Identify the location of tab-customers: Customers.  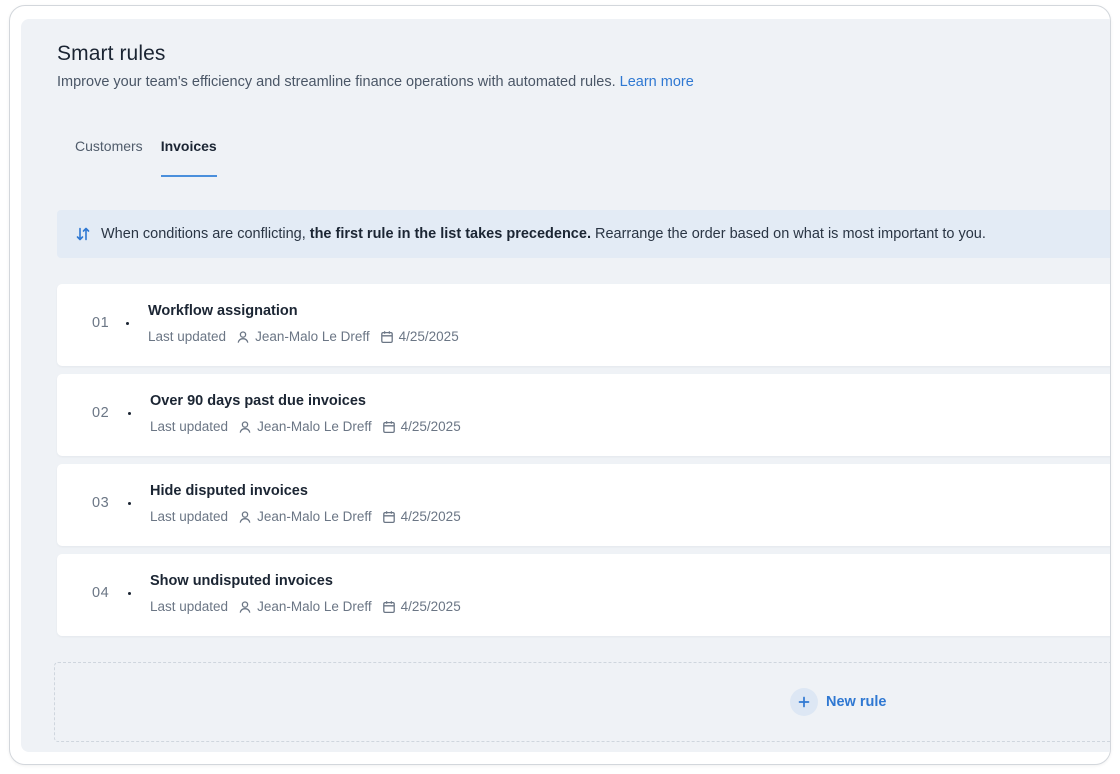
(109, 157).